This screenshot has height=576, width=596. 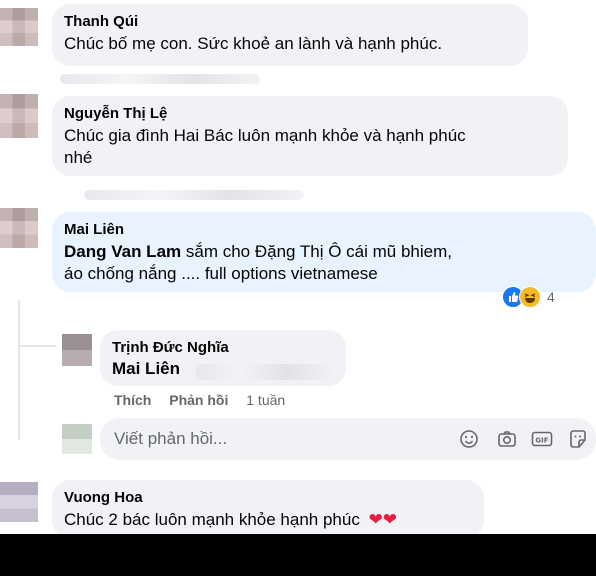 What do you see at coordinates (383, 519) in the screenshot?
I see `heart-emoji-icon: ❤❤` at bounding box center [383, 519].